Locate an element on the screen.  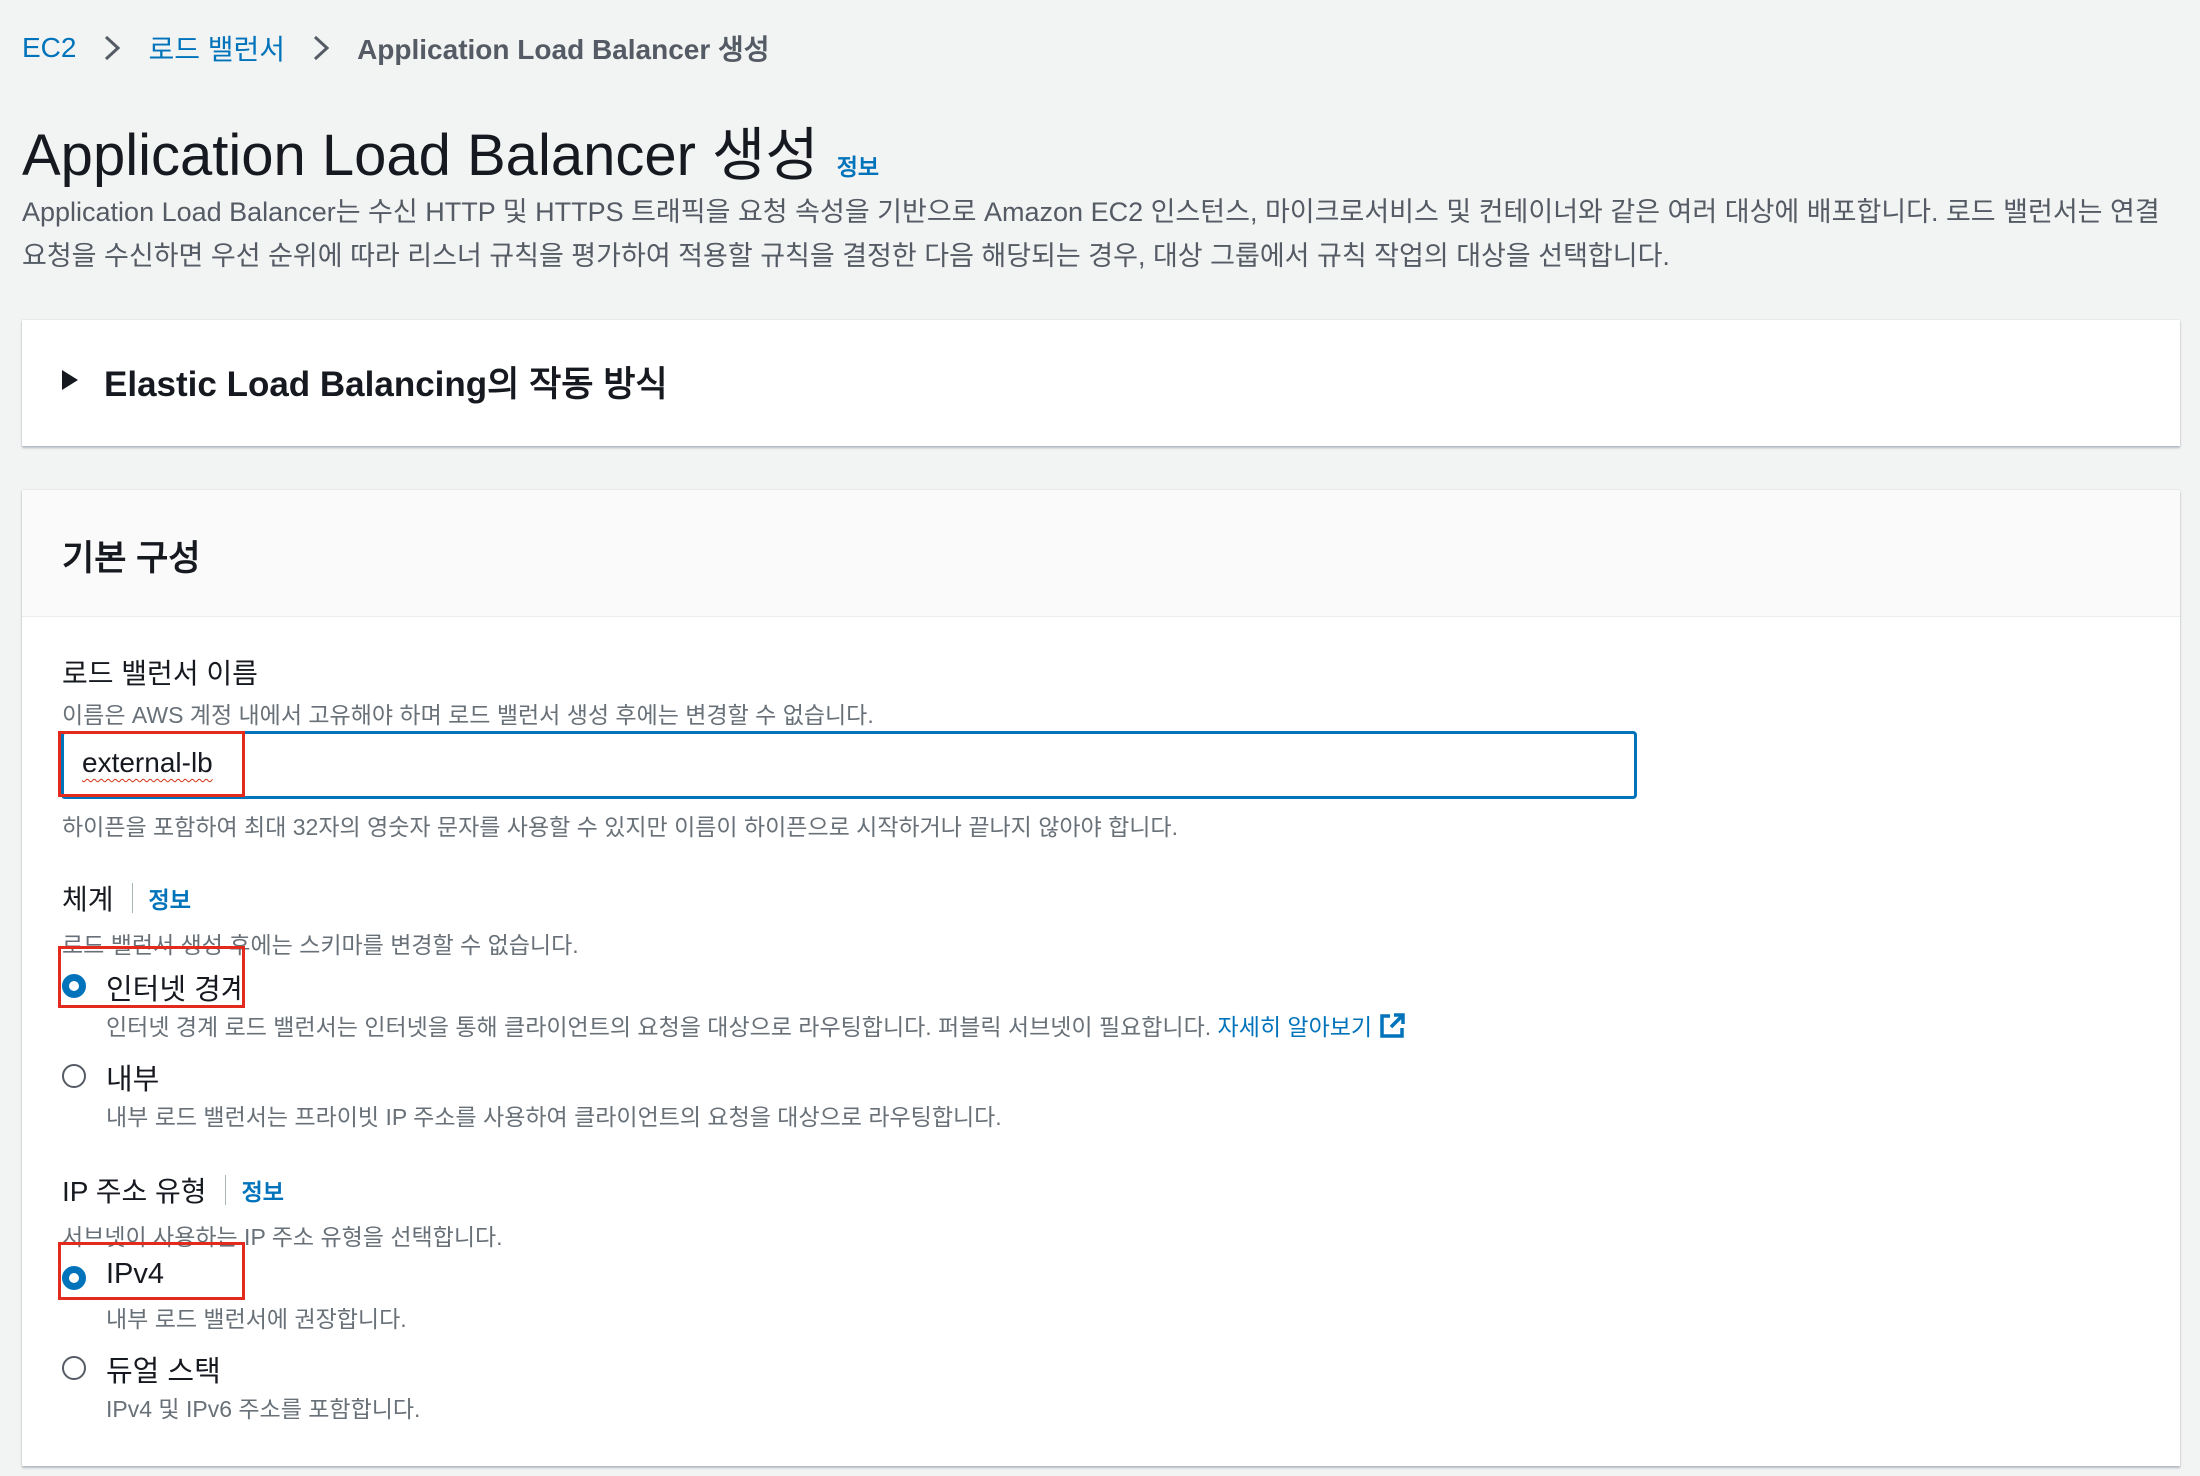
ip-type-label: IP 주소 유형 is located at coordinates (134, 1191).